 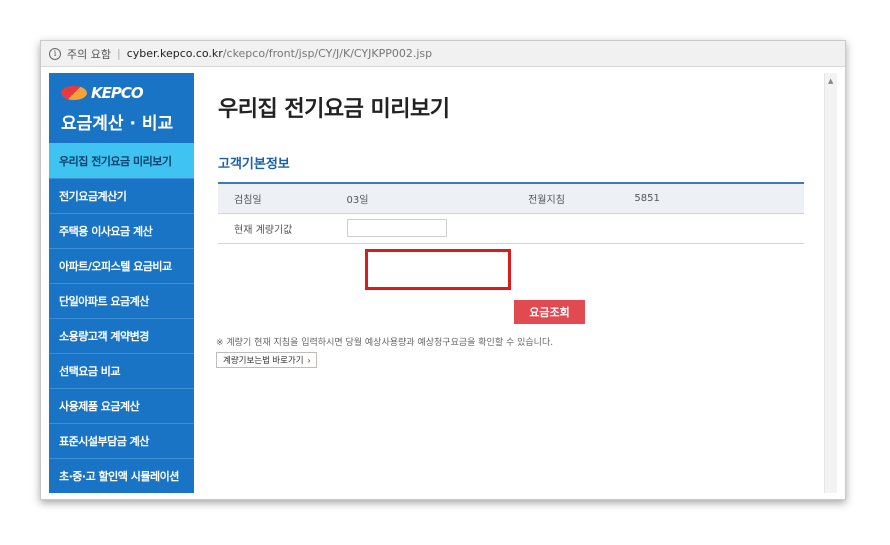 I want to click on sidebar-item-apartment-compare: 아파트/오피스텔 요금비교, so click(x=121, y=265).